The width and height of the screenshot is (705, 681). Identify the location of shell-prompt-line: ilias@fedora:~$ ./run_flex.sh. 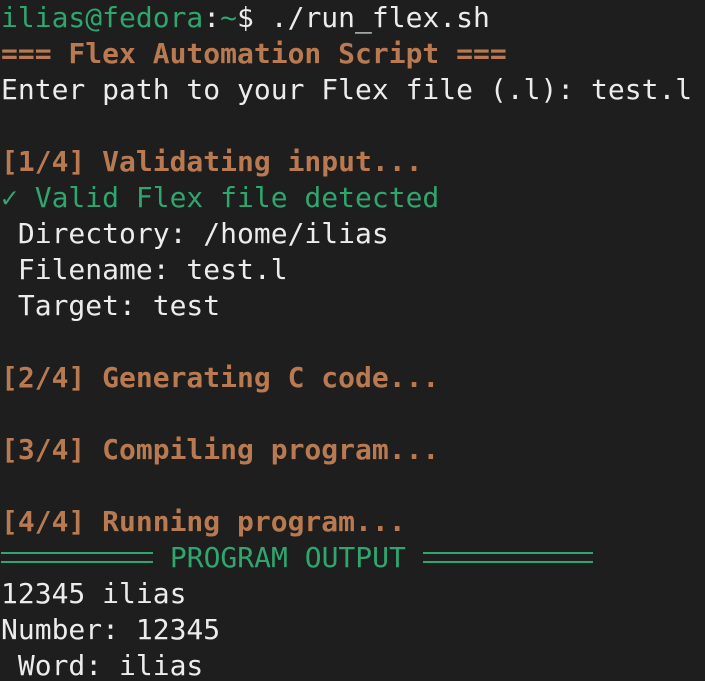
(353, 18).